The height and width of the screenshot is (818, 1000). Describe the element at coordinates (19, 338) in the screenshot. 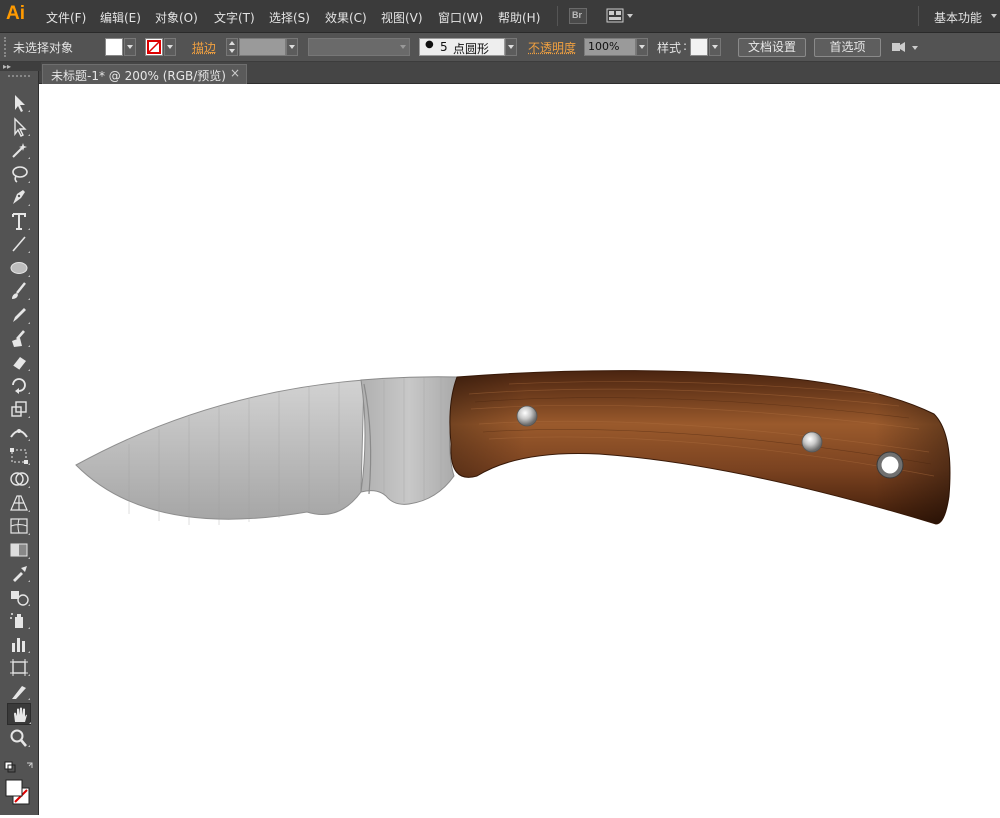

I see `blob-brush-tool-icon` at that location.